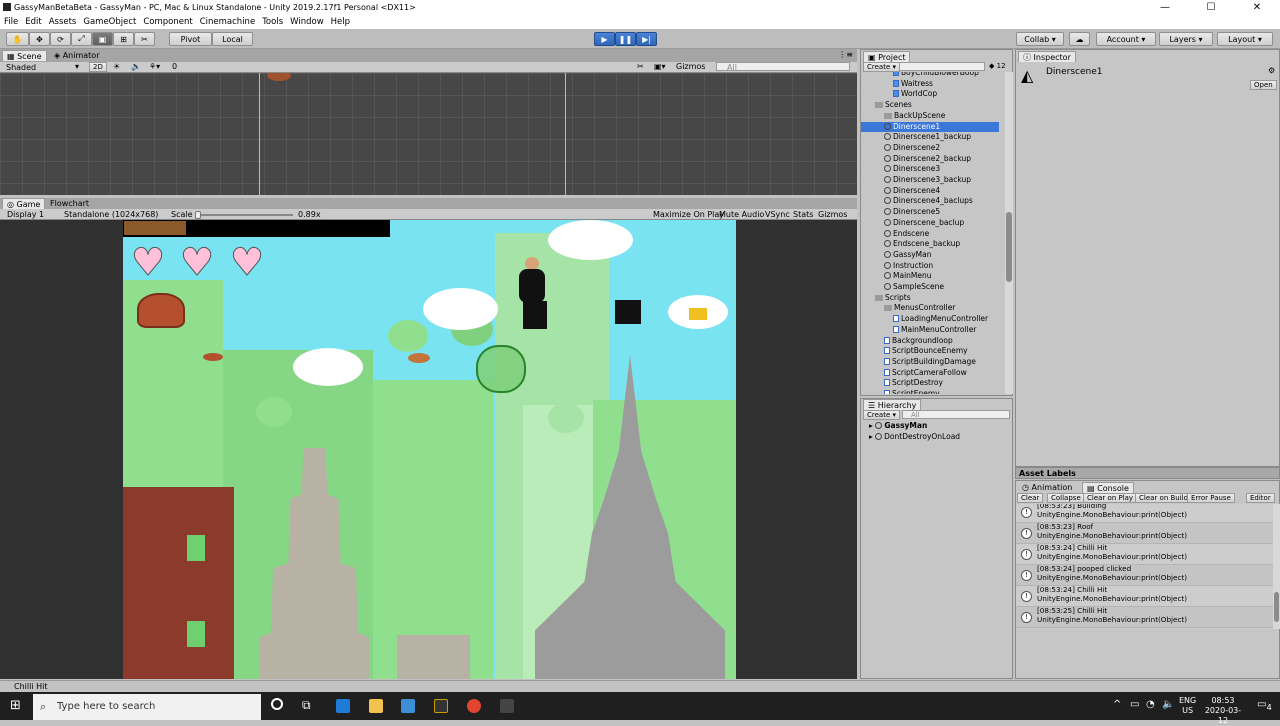  I want to click on network-icon: ▭, so click(1134, 704).